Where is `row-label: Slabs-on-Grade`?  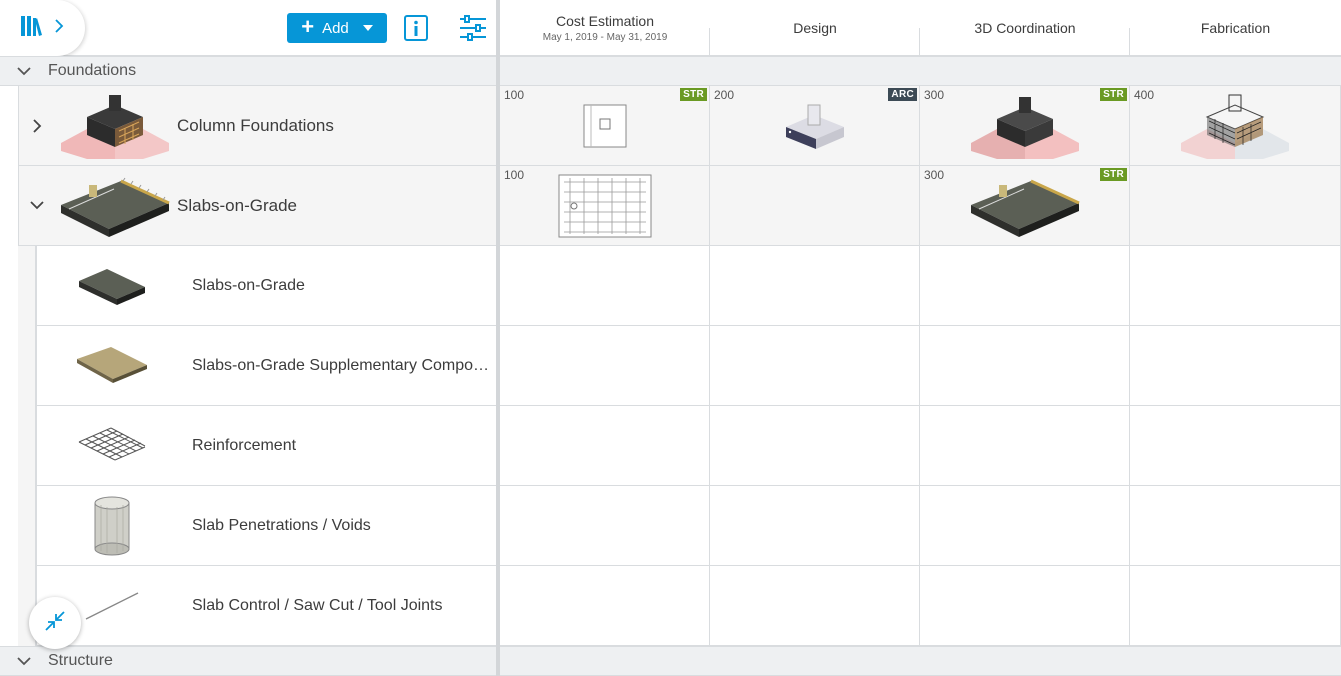 row-label: Slabs-on-Grade is located at coordinates (237, 205).